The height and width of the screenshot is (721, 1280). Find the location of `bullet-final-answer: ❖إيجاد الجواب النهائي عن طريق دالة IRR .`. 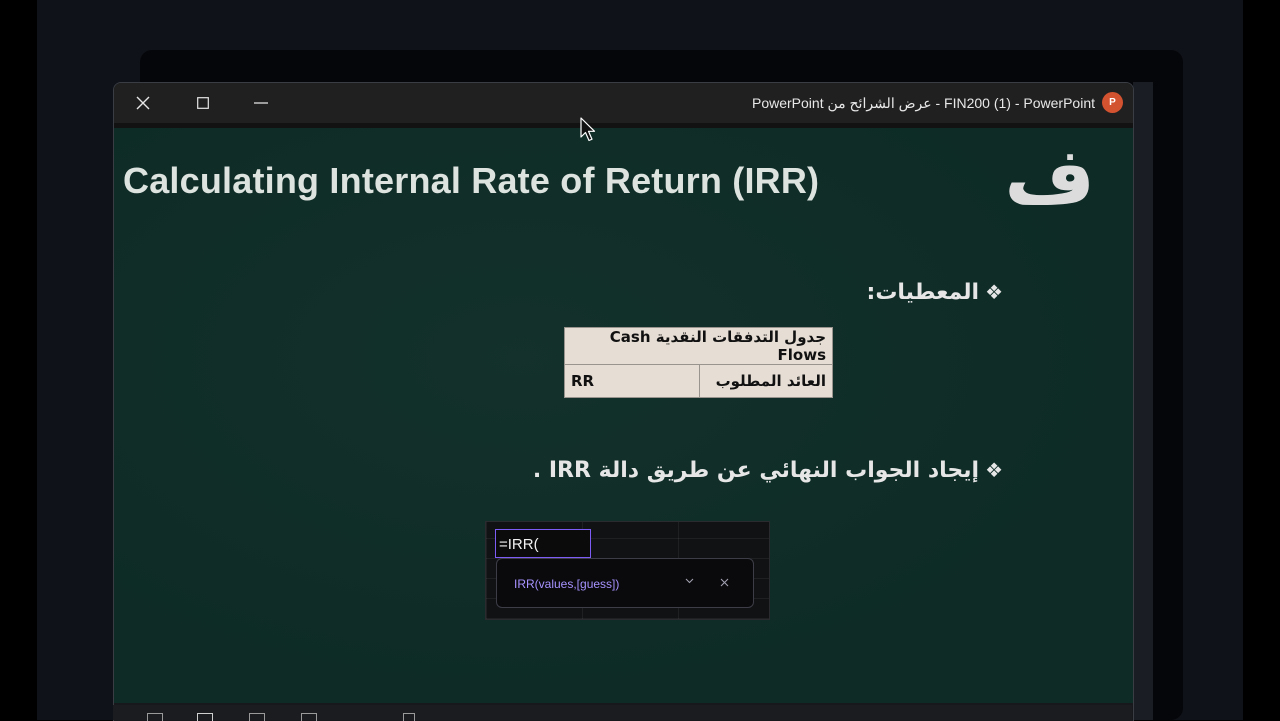

bullet-final-answer: ❖إيجاد الجواب النهائي عن طريق دالة IRR . is located at coordinates (768, 470).